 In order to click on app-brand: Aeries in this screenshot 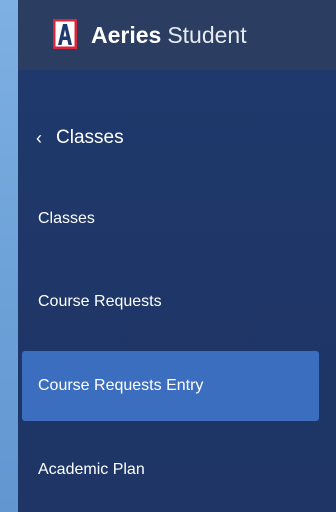, I will do `click(126, 35)`.